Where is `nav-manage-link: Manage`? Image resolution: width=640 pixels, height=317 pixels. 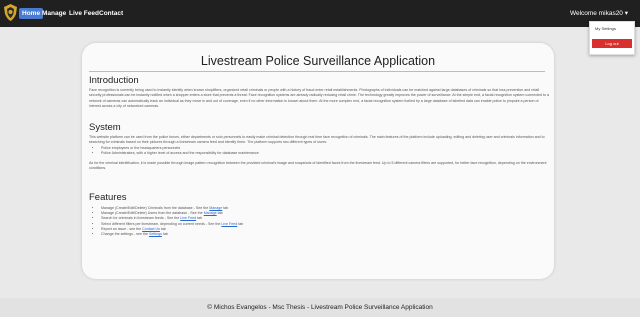 nav-manage-link: Manage is located at coordinates (54, 13).